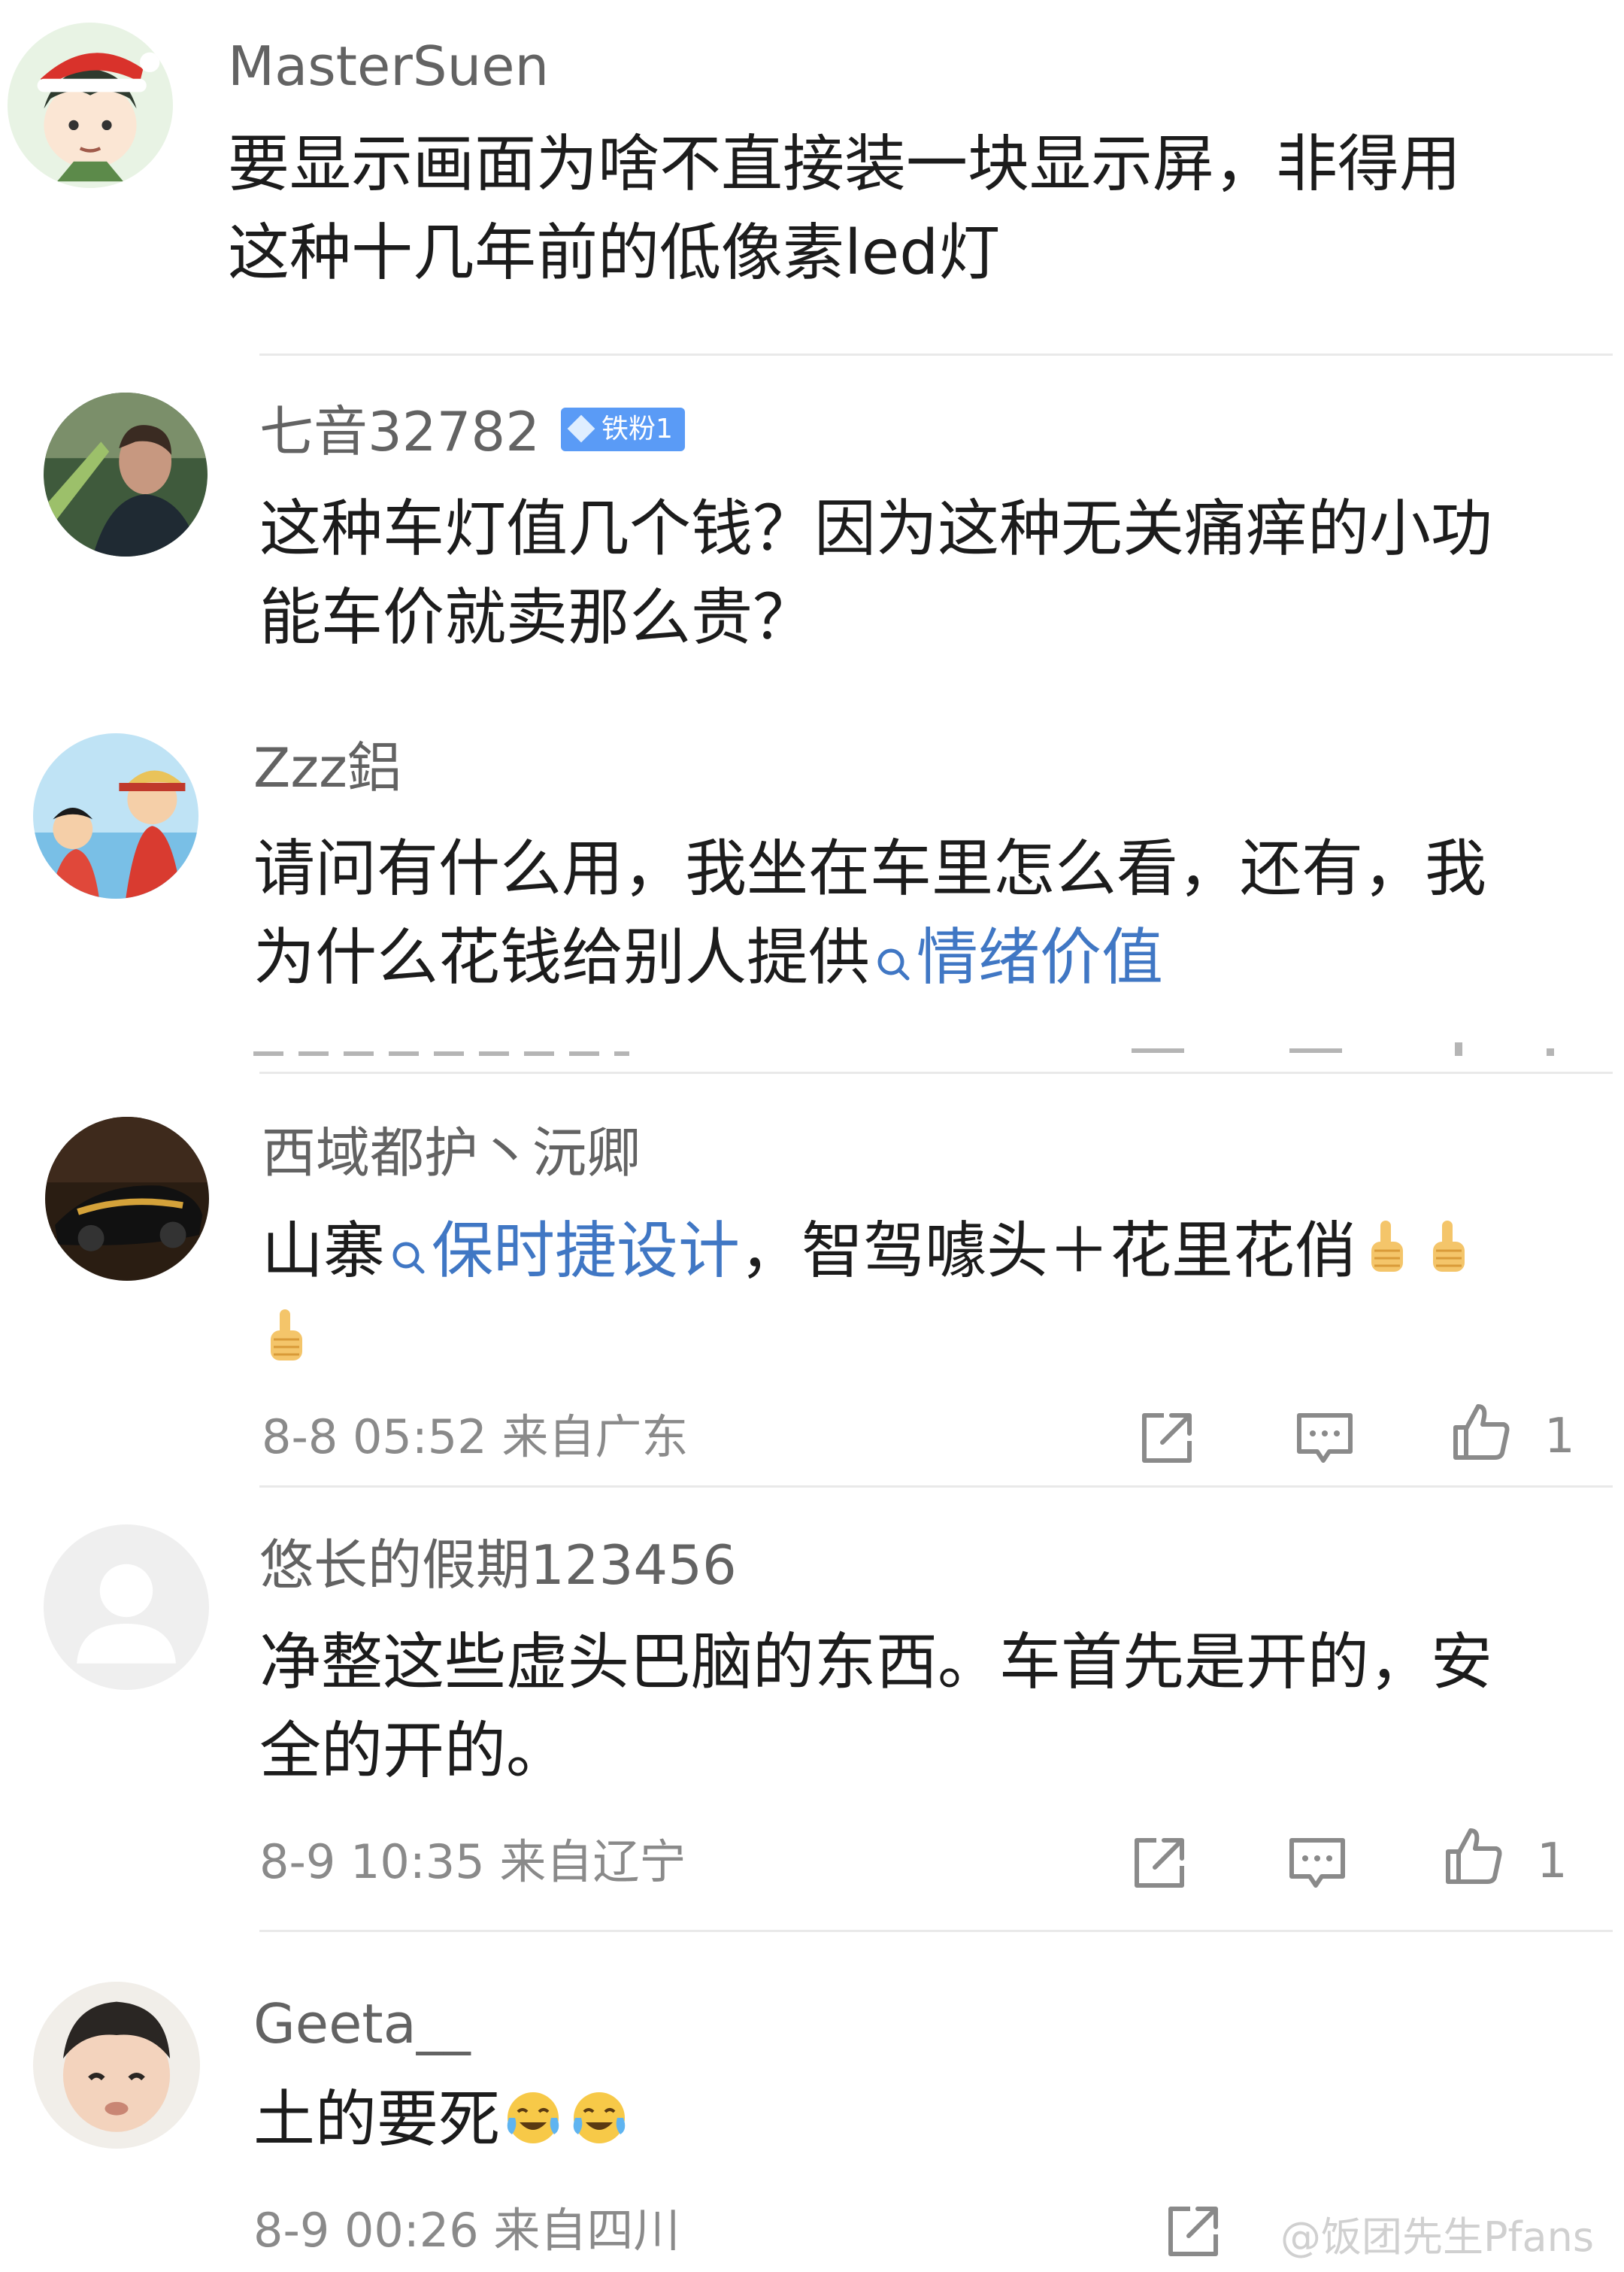 This screenshot has height=2272, width=1624. Describe the element at coordinates (451, 1153) in the screenshot. I see `username: 西域都护丶沅卿` at that location.